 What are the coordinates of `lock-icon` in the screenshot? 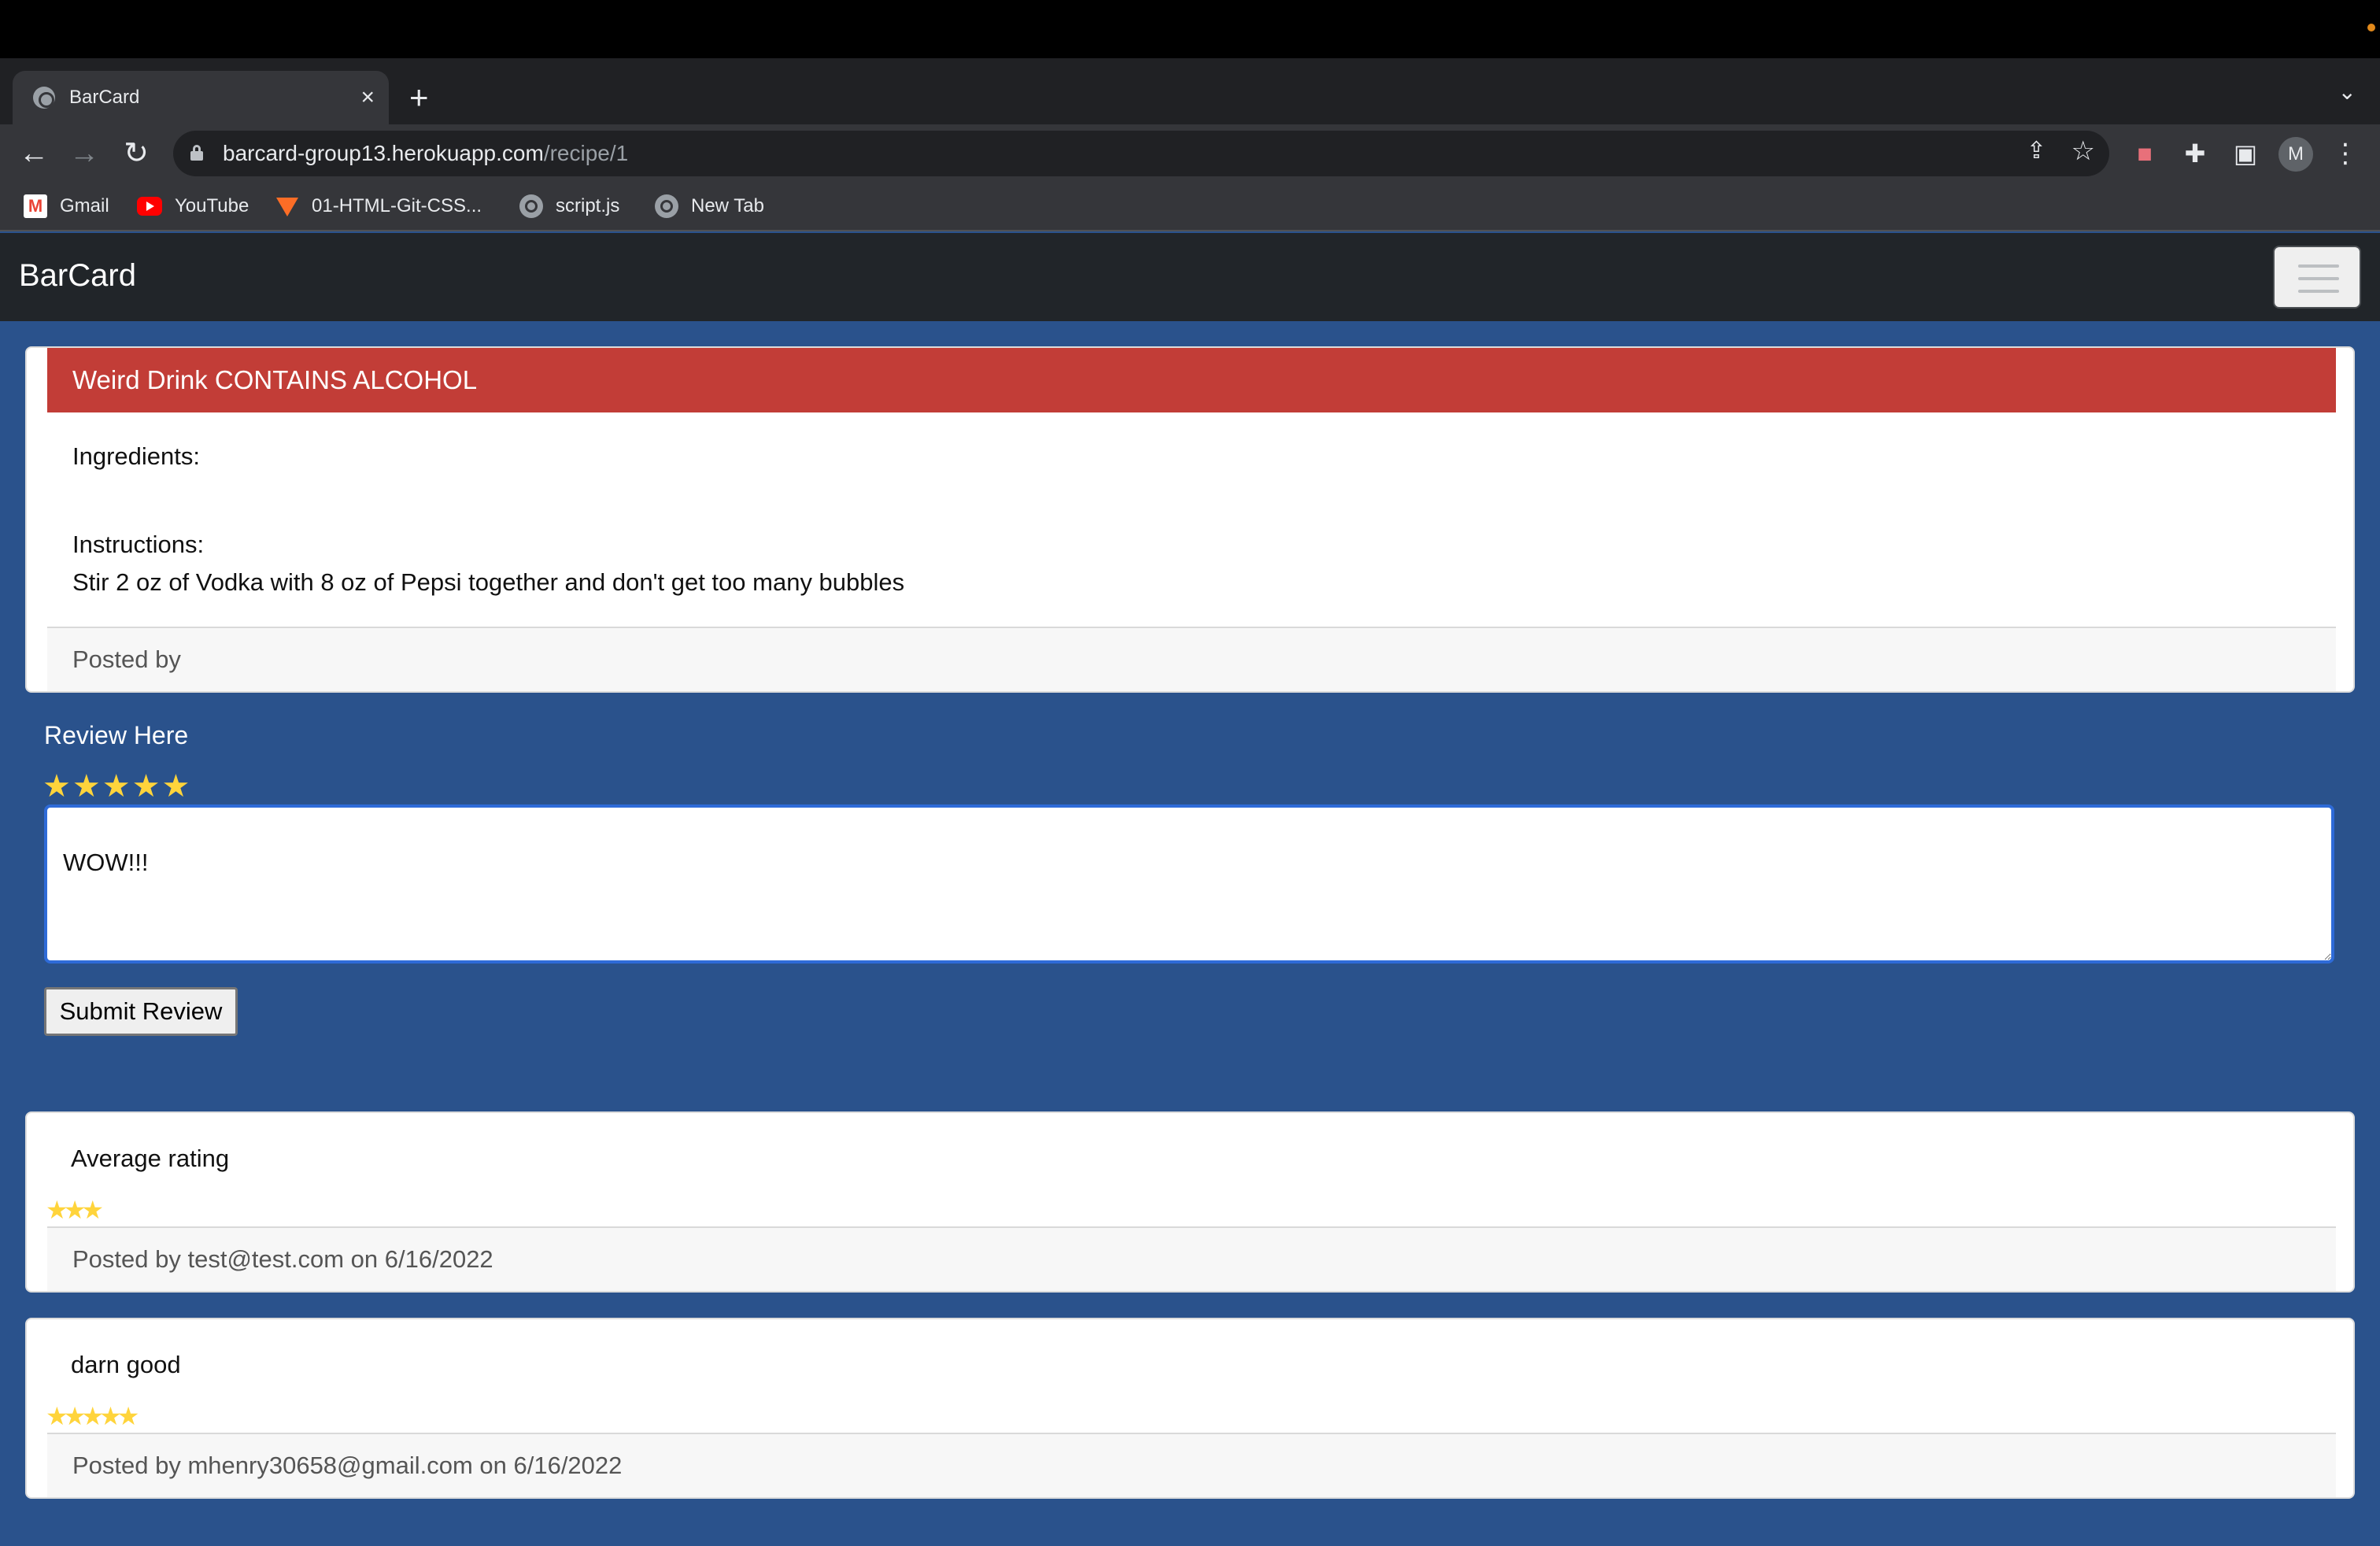 It's located at (196, 153).